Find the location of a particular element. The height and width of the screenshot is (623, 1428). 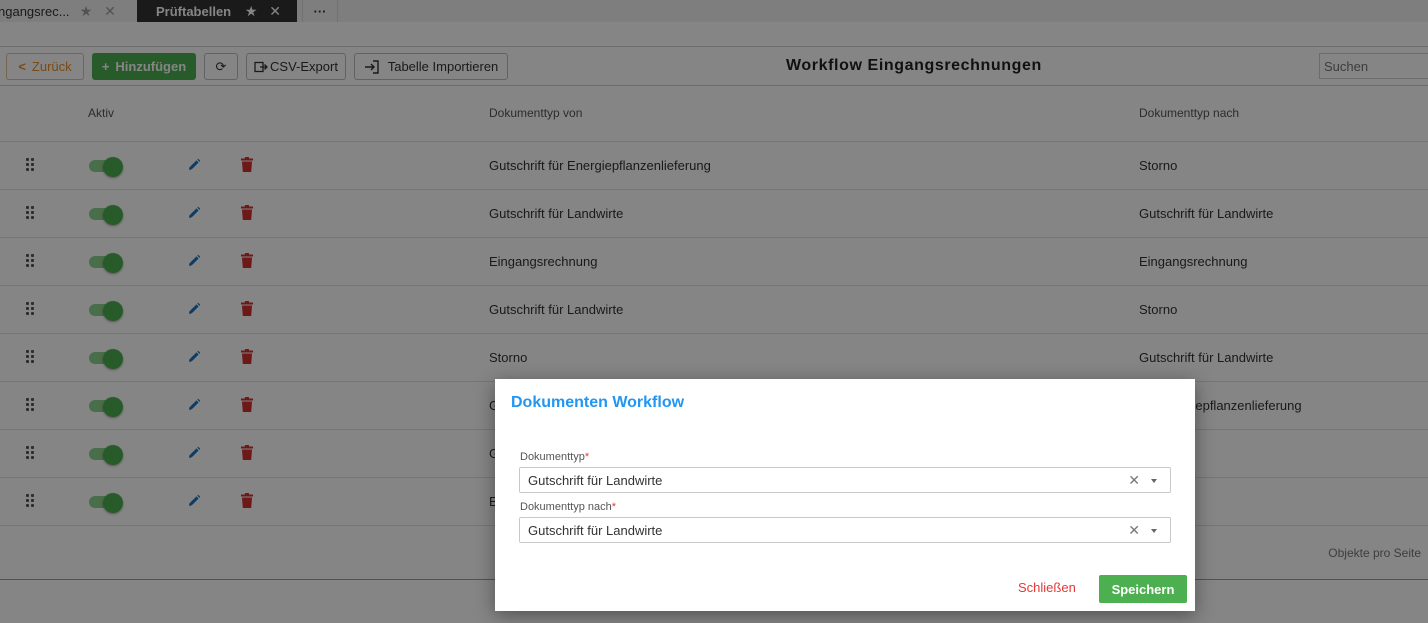

field-label-document-type-to: Dokumenttyp nach* is located at coordinates (568, 507).